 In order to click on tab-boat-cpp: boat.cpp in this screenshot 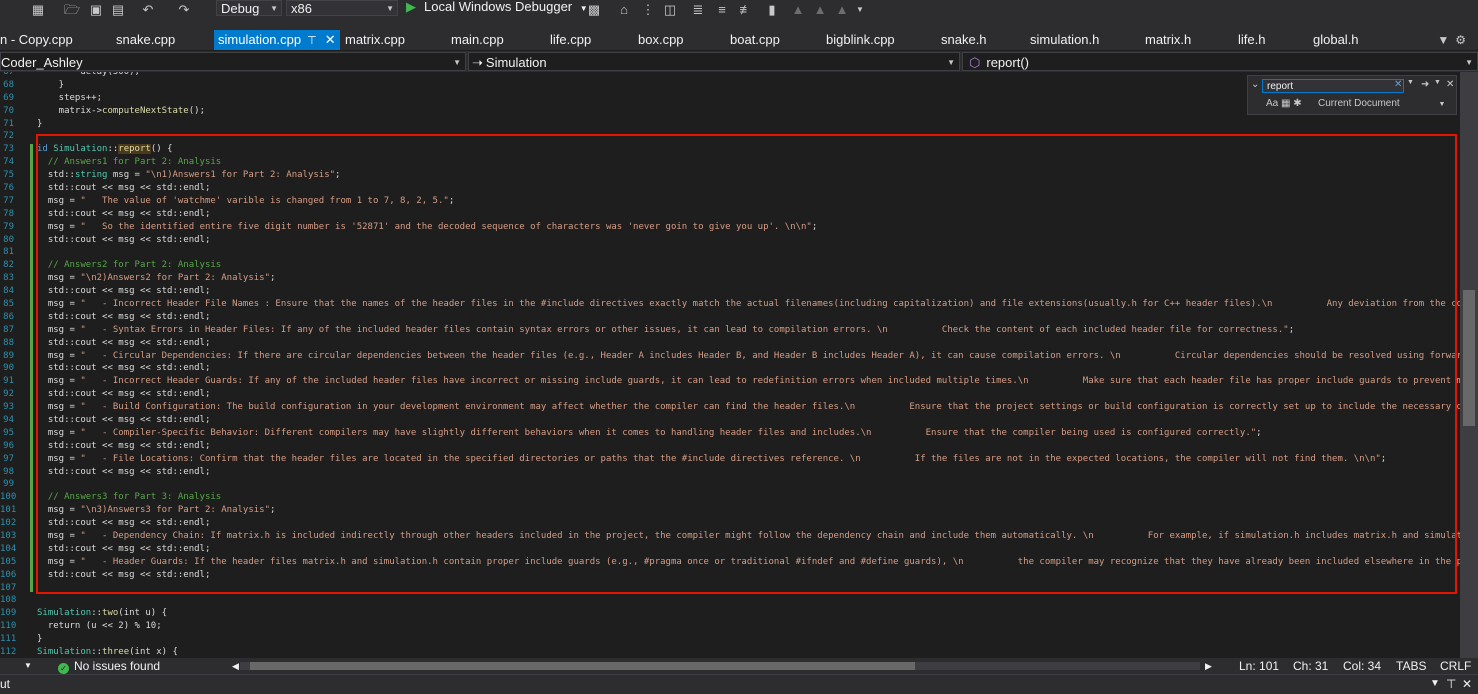, I will do `click(755, 40)`.